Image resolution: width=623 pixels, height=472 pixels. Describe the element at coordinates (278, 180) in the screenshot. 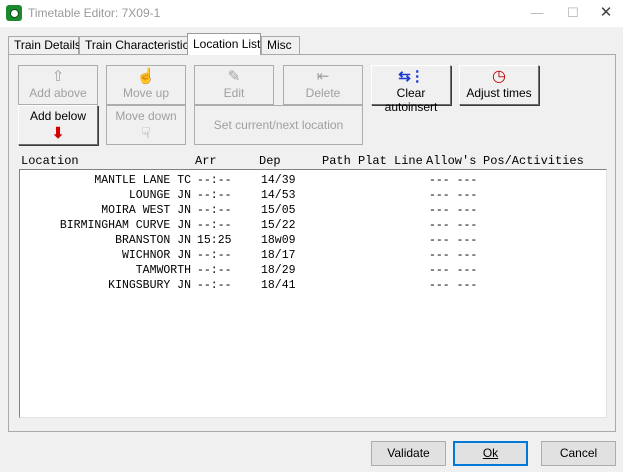

I see `dep-cell: 14/39` at that location.